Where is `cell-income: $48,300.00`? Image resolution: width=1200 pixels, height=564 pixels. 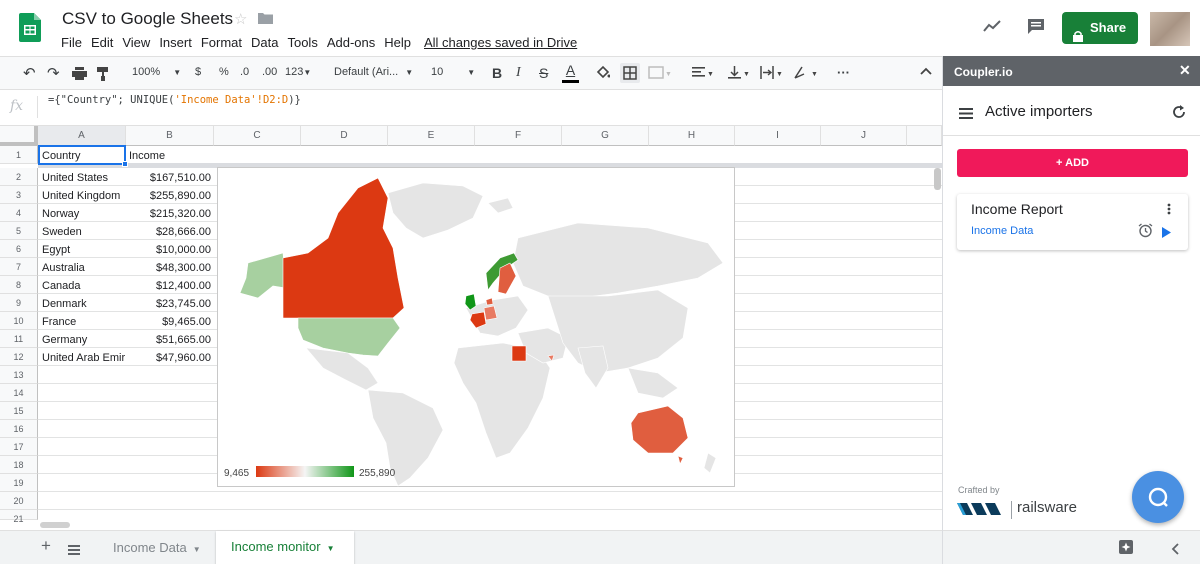
cell-income: $48,300.00 is located at coordinates (168, 268).